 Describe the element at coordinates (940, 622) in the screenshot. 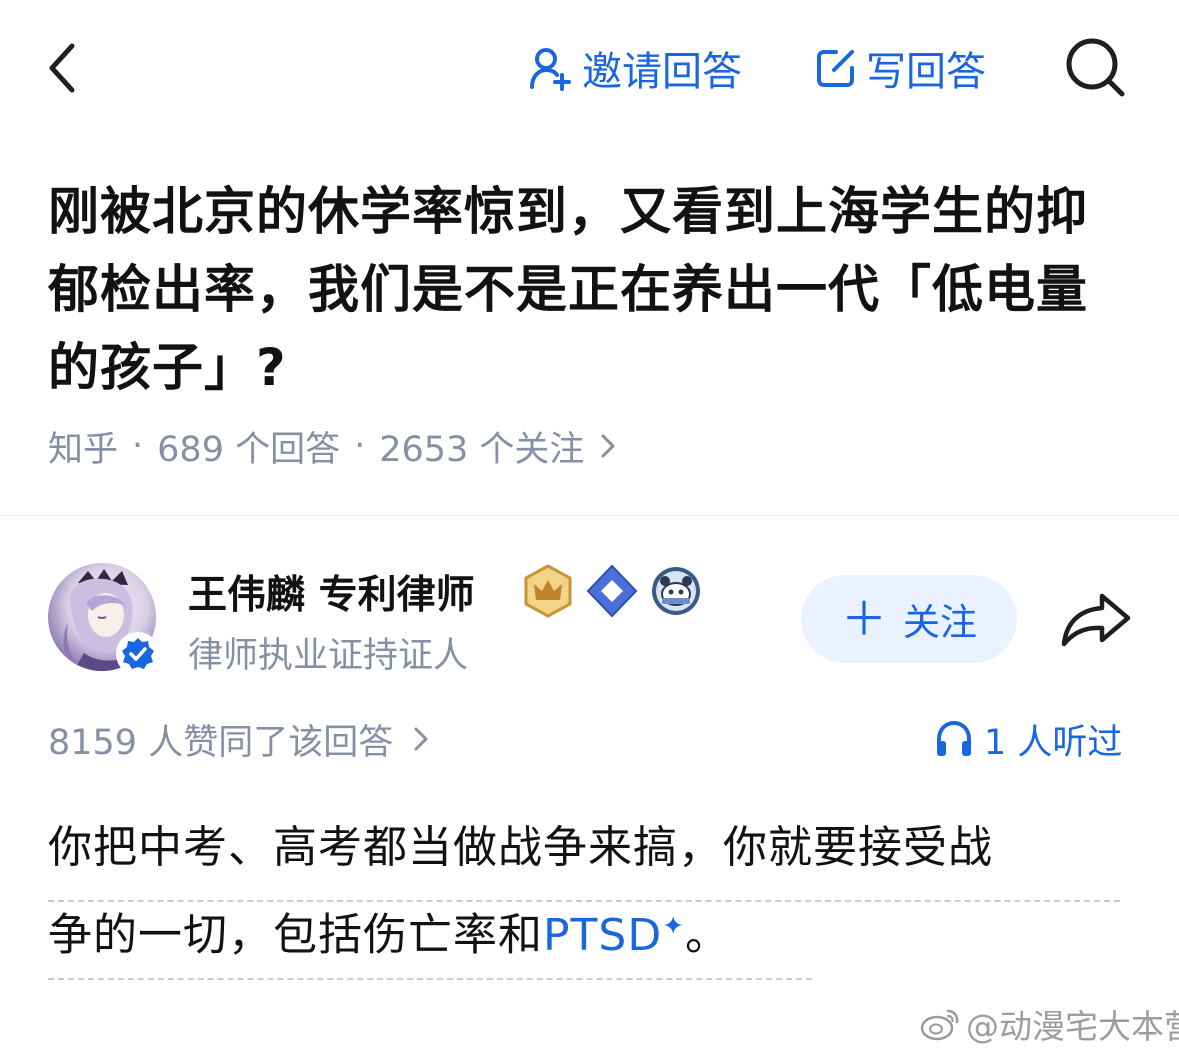

I see `follow-label: 关注` at that location.